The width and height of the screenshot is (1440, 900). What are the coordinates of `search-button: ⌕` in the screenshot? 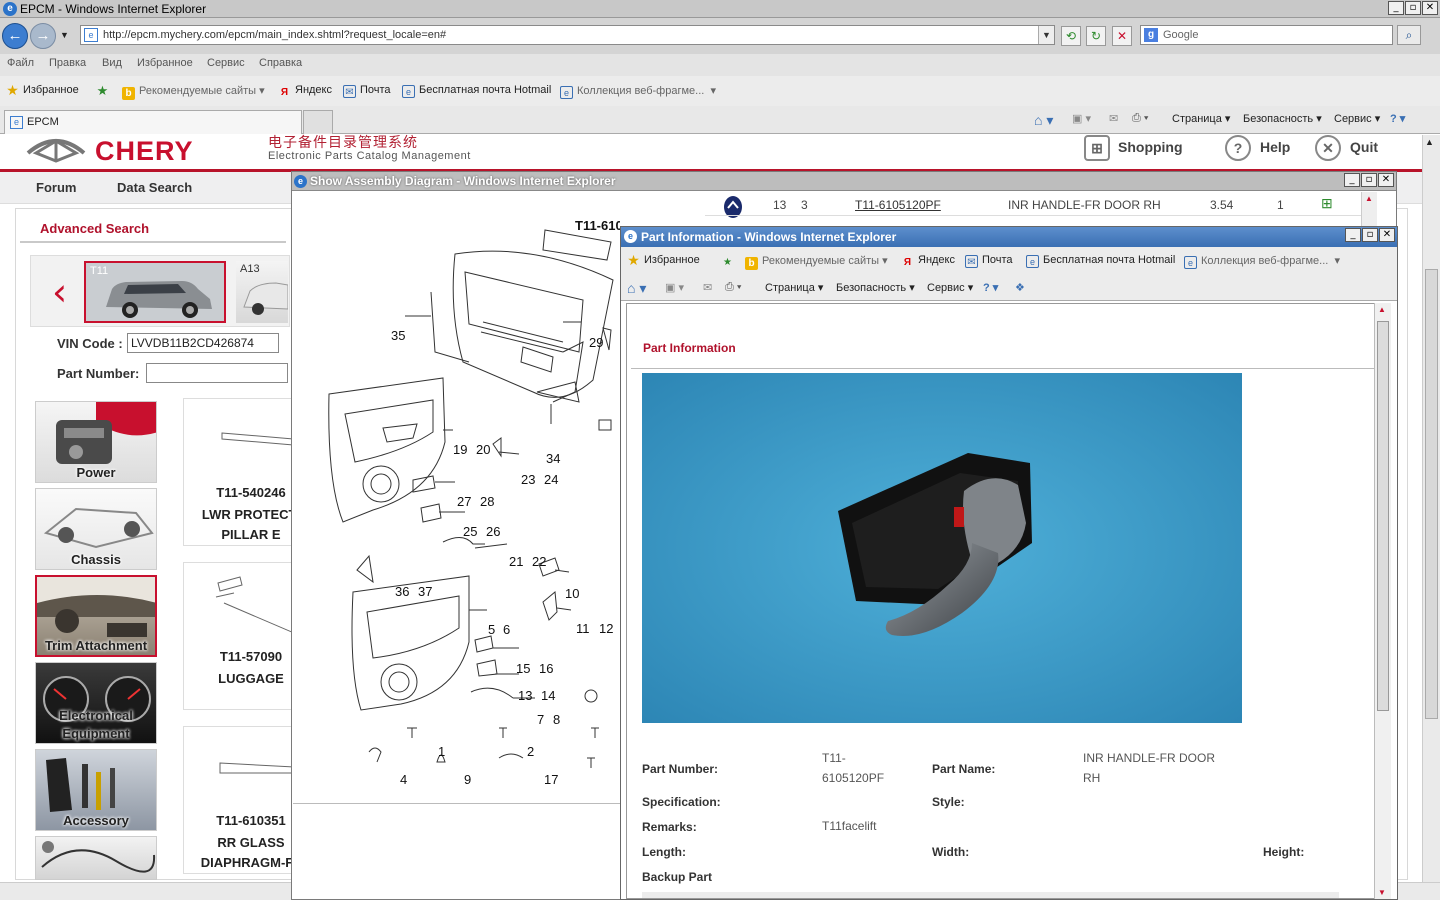 It's located at (1409, 35).